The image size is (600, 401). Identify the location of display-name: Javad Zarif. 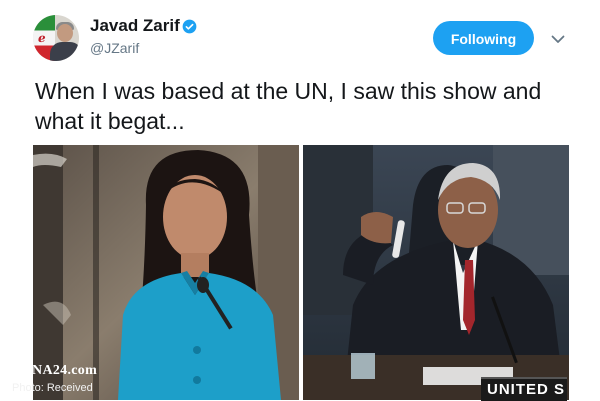
(135, 26).